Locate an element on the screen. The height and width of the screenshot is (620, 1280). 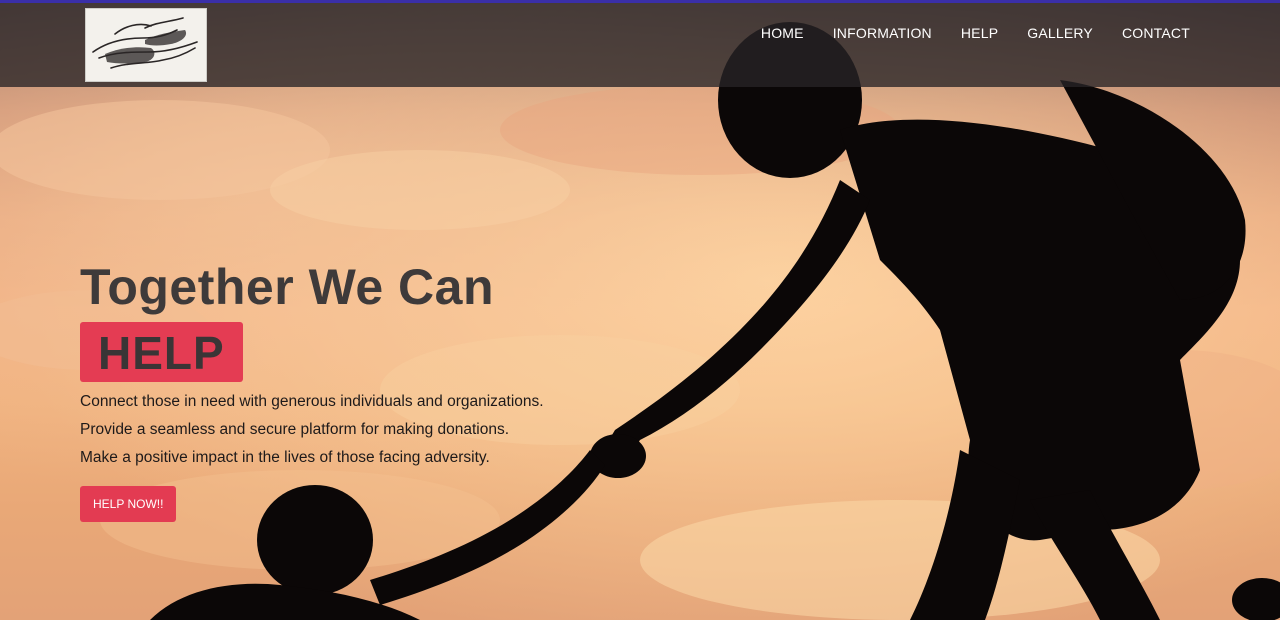
site-header: HOME INFORMATION HELP GALLERY CONTACT is located at coordinates (640, 45).